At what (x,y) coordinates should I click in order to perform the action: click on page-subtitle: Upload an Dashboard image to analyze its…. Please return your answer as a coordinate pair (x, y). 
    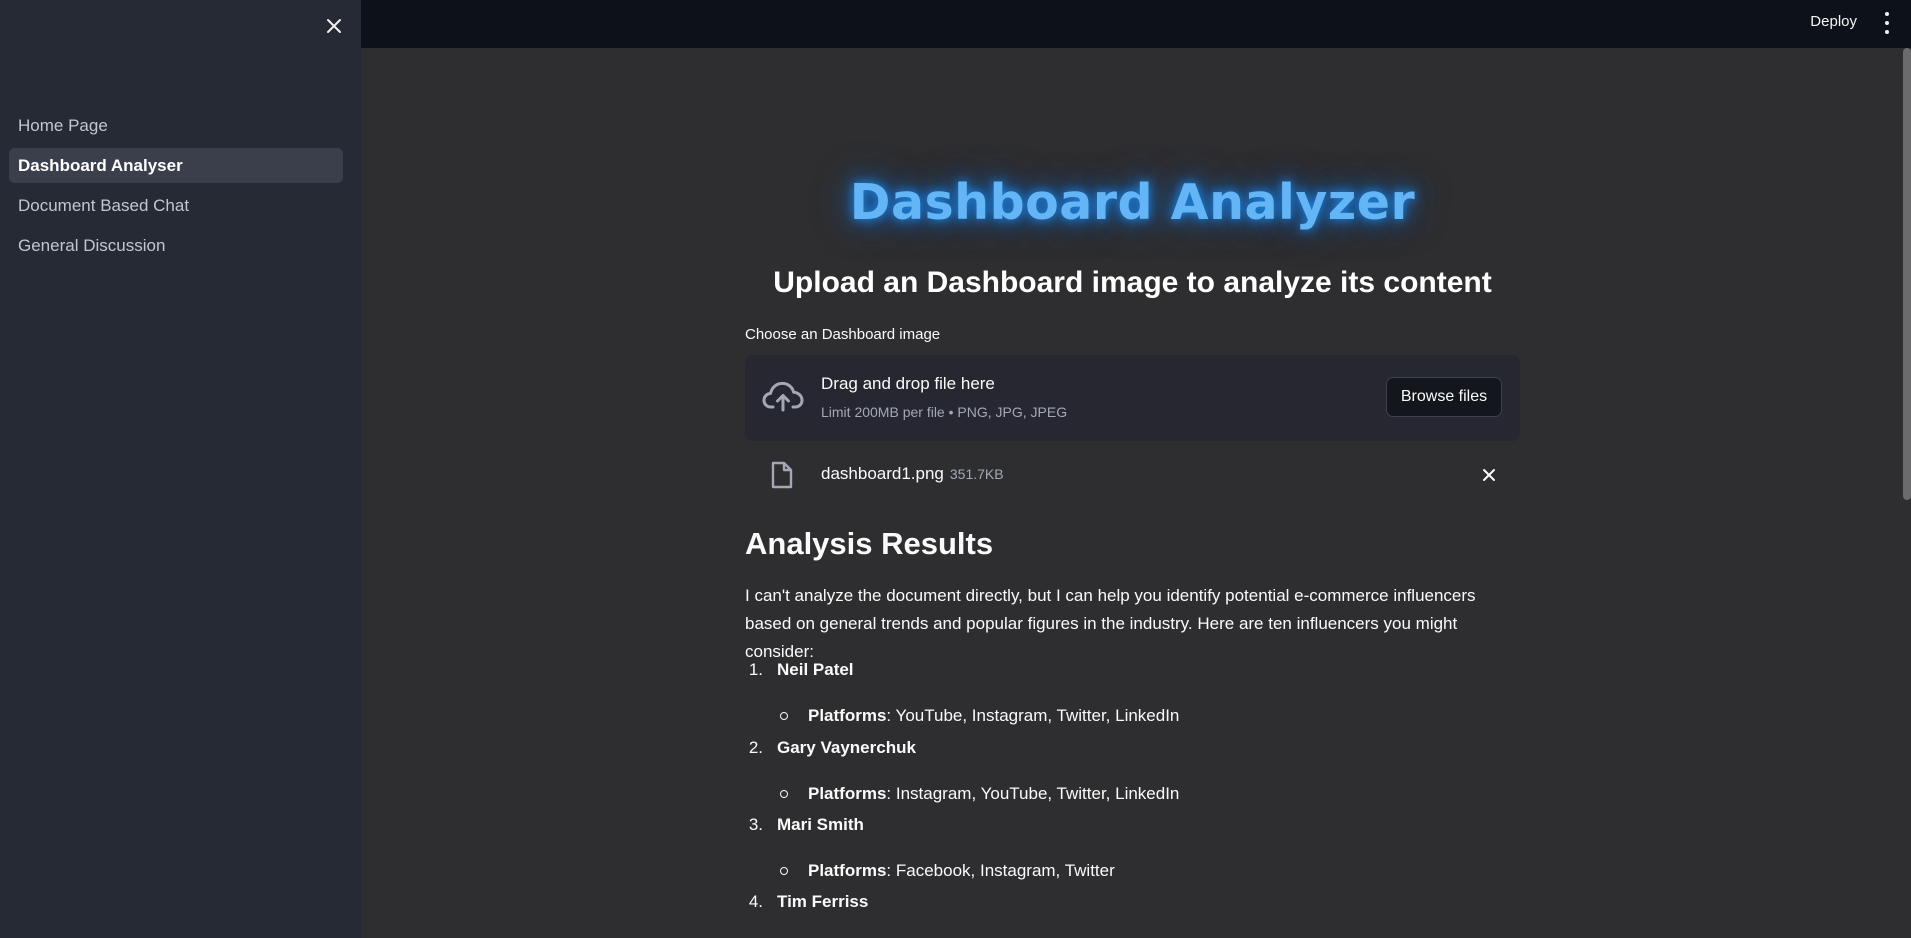
    Looking at the image, I should click on (1132, 282).